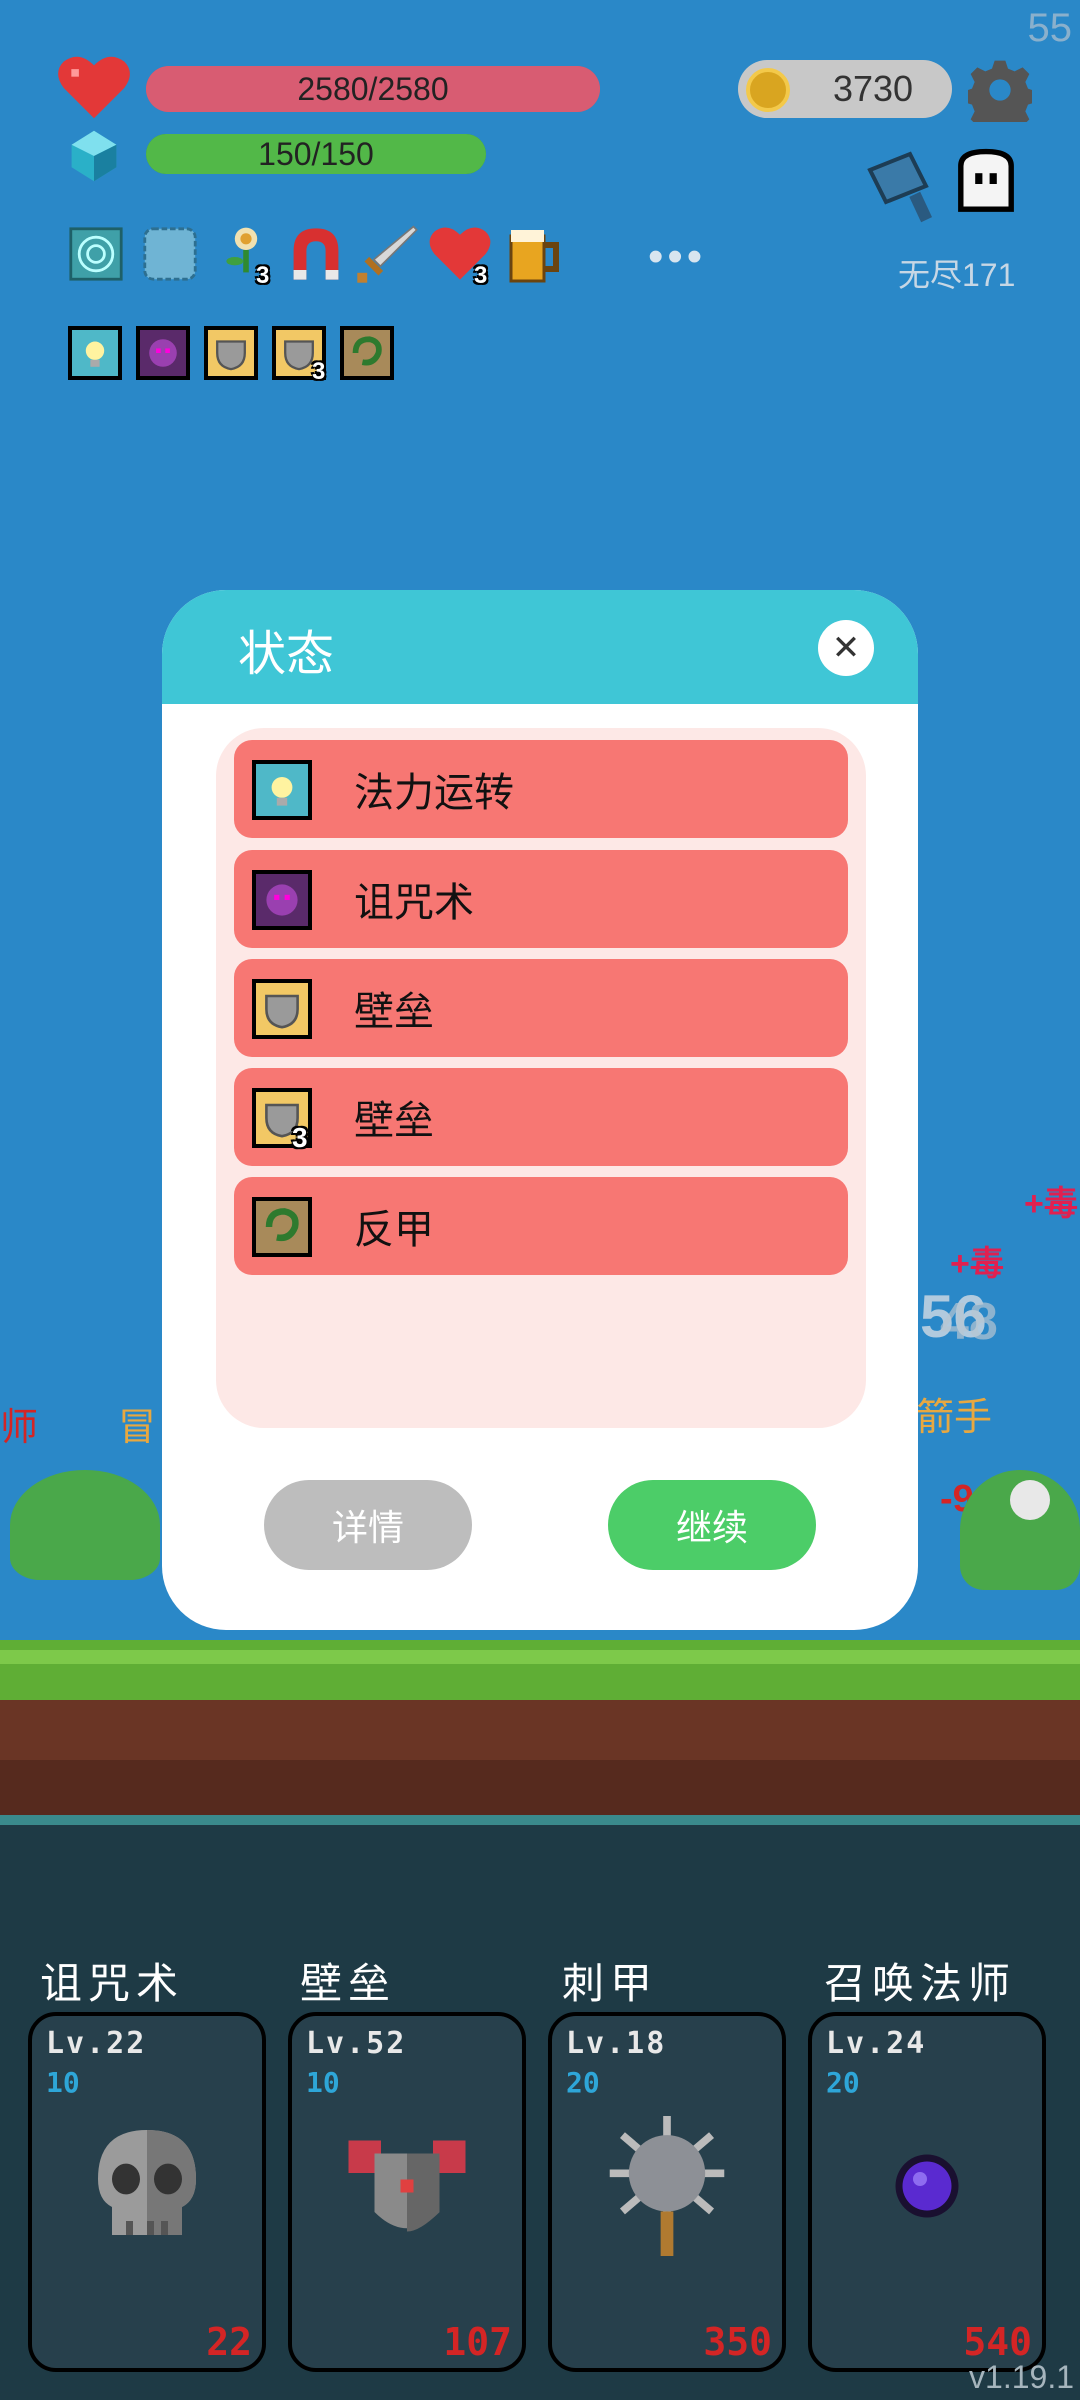  What do you see at coordinates (96, 2043) in the screenshot?
I see `card-level: Lv.22` at bounding box center [96, 2043].